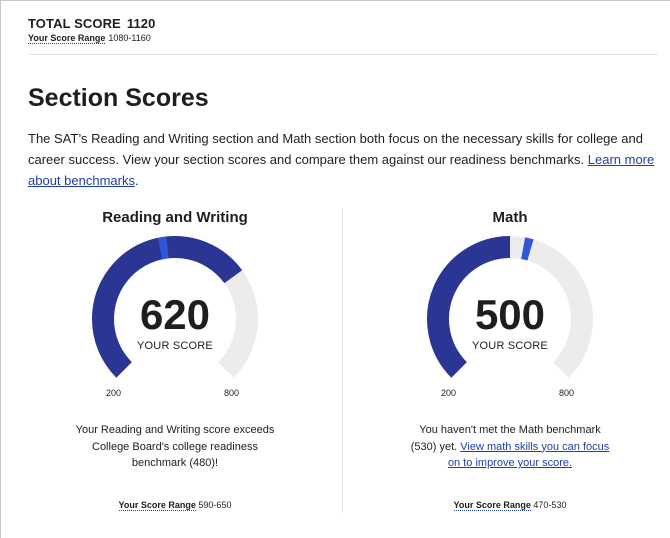 The width and height of the screenshot is (670, 538). What do you see at coordinates (449, 393) in the screenshot?
I see `math-gauge-min: 200` at bounding box center [449, 393].